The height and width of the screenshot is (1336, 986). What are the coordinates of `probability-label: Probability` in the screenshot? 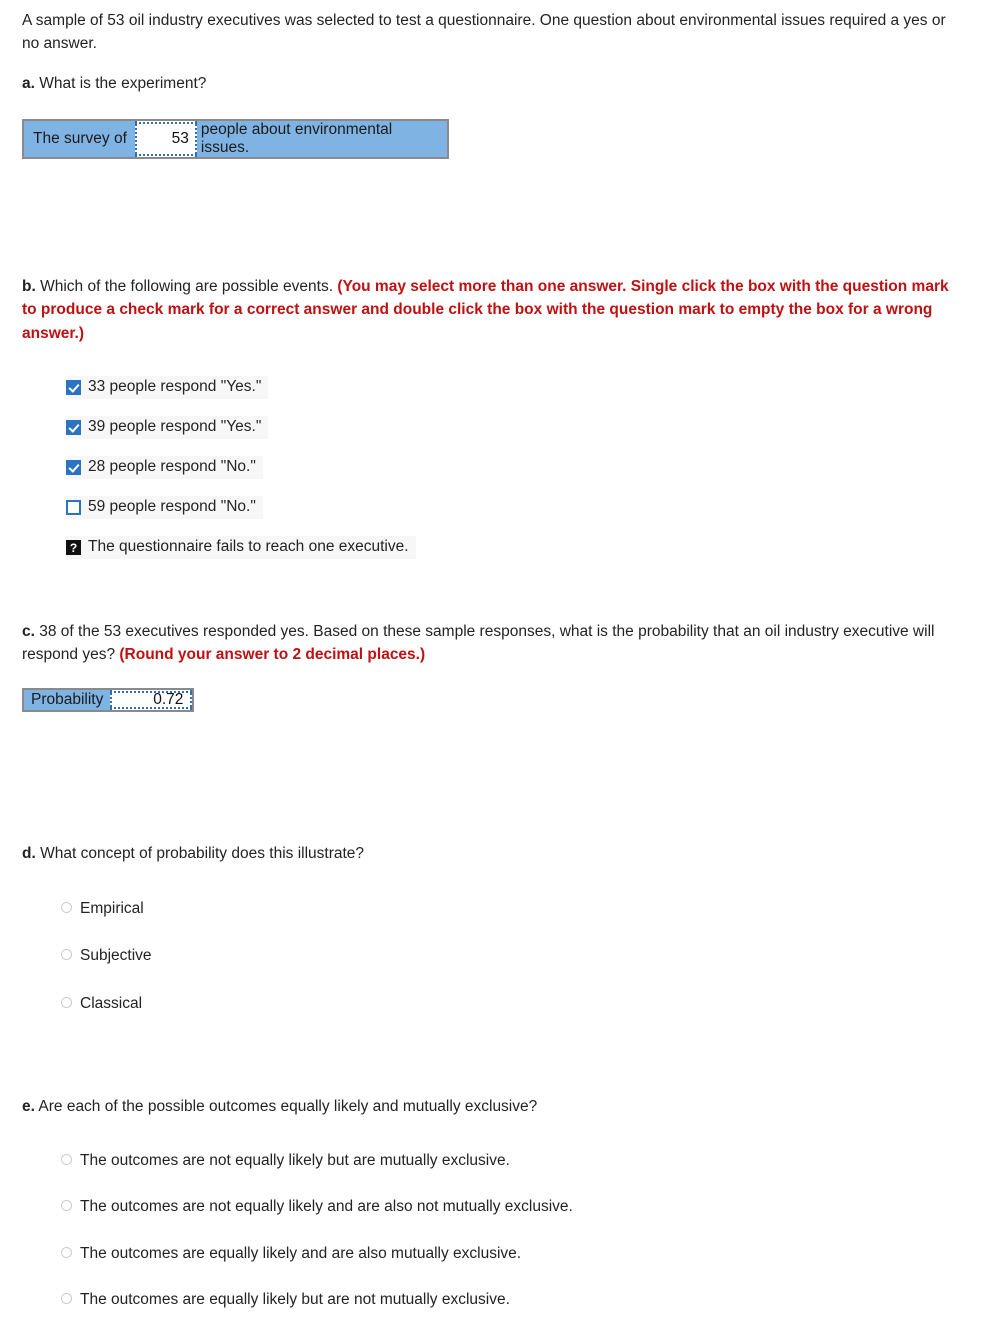 It's located at (67, 699).